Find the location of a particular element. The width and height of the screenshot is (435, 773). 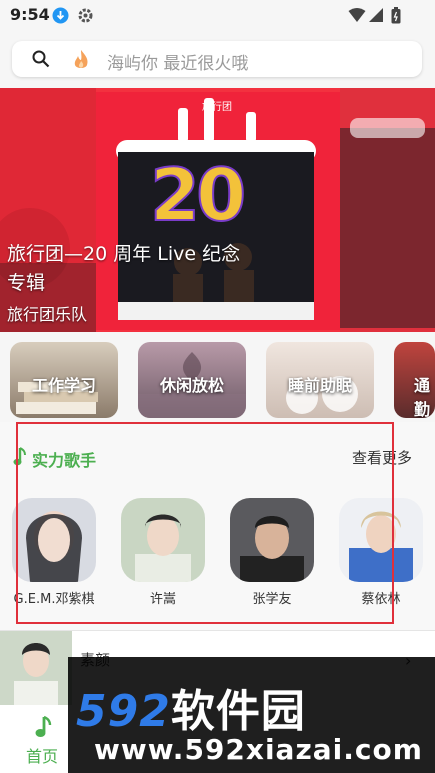

watermark-digits: 592 is located at coordinates (123, 711).